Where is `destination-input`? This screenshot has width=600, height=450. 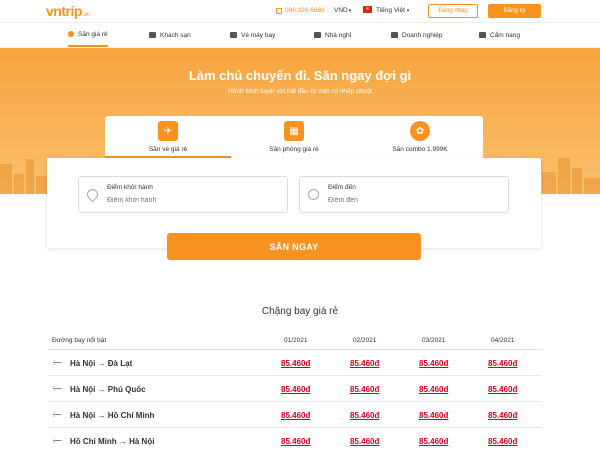
destination-input is located at coordinates (413, 200).